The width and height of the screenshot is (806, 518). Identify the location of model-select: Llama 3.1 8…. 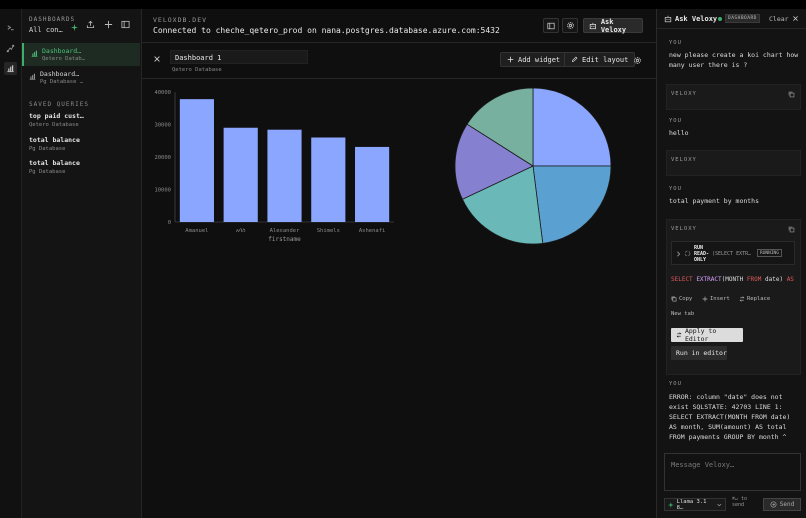
(695, 504).